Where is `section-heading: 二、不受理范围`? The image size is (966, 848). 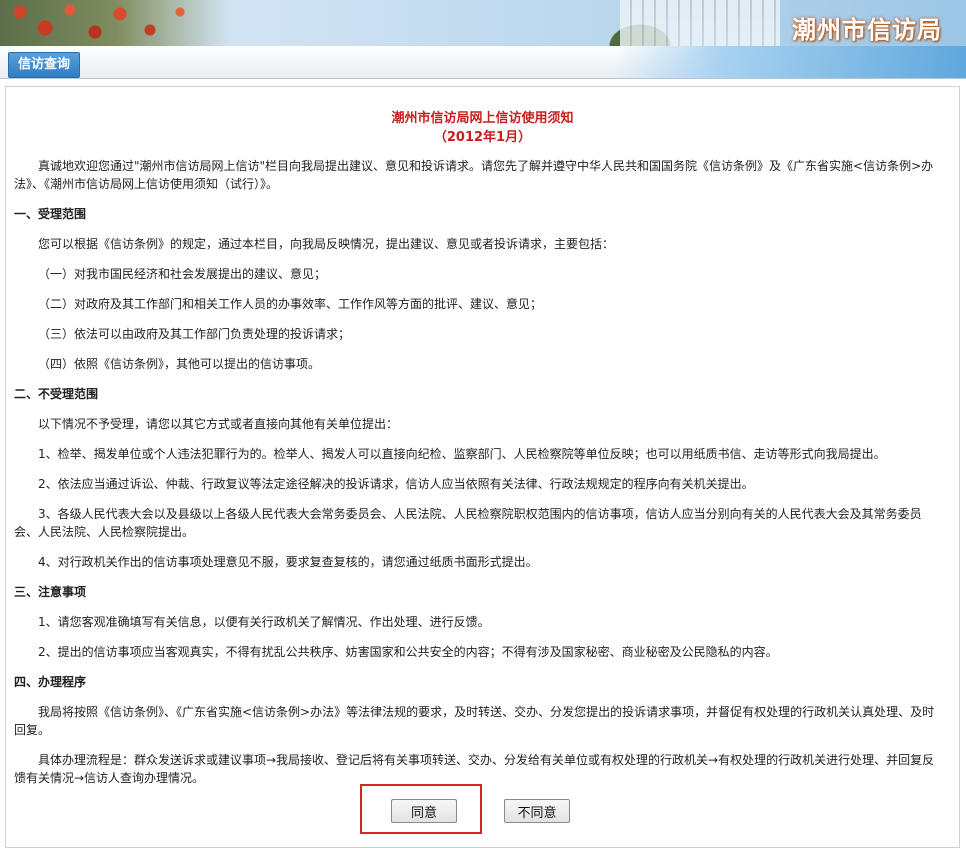 section-heading: 二、不受理范围 is located at coordinates (56, 394).